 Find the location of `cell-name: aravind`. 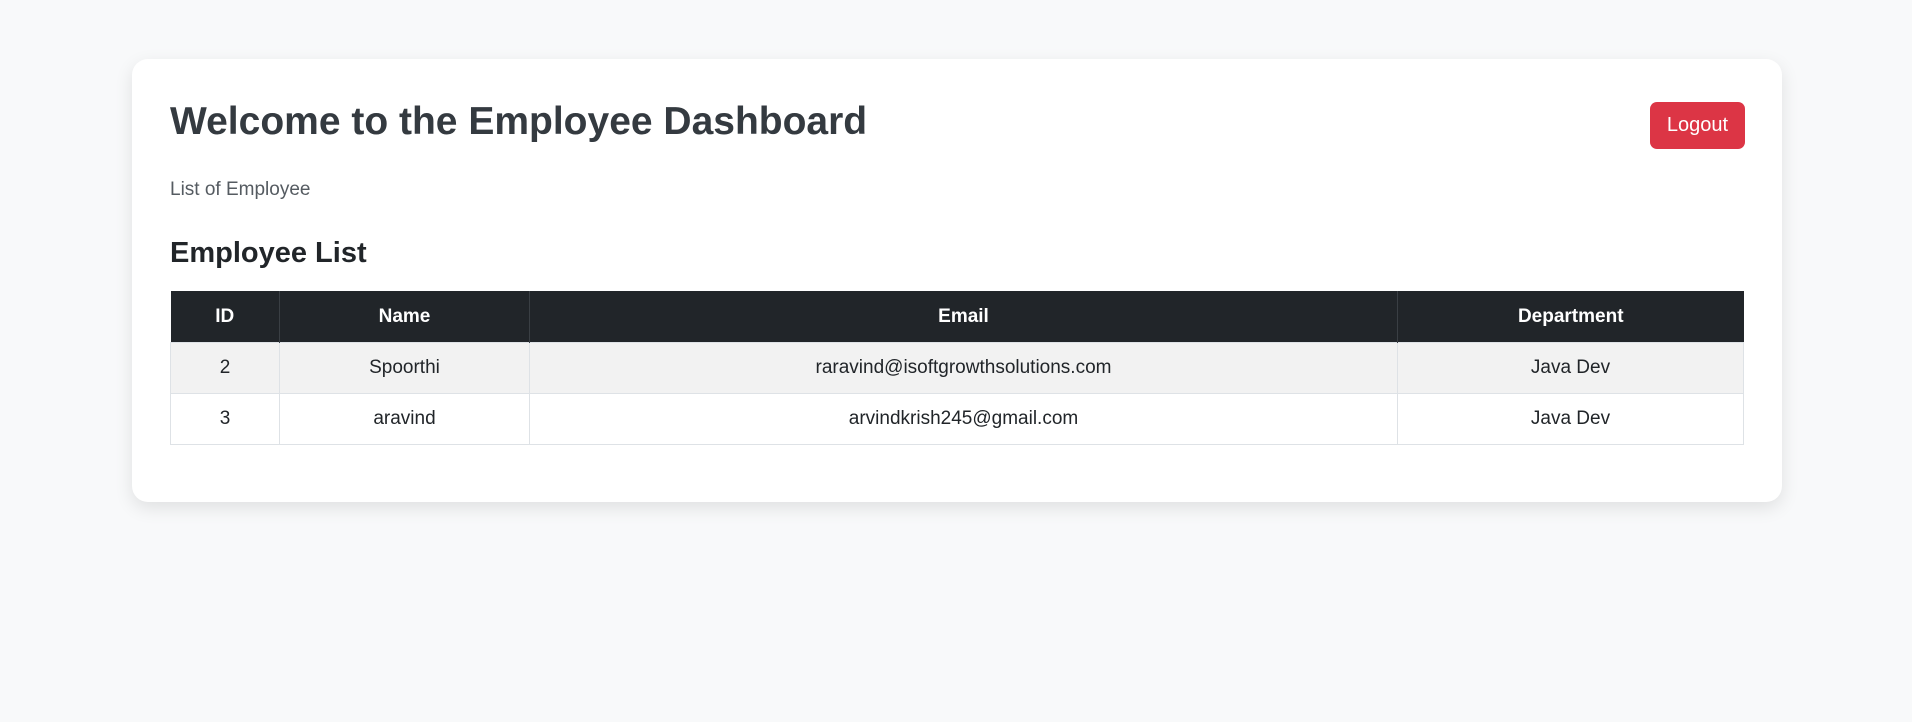

cell-name: aravind is located at coordinates (404, 419).